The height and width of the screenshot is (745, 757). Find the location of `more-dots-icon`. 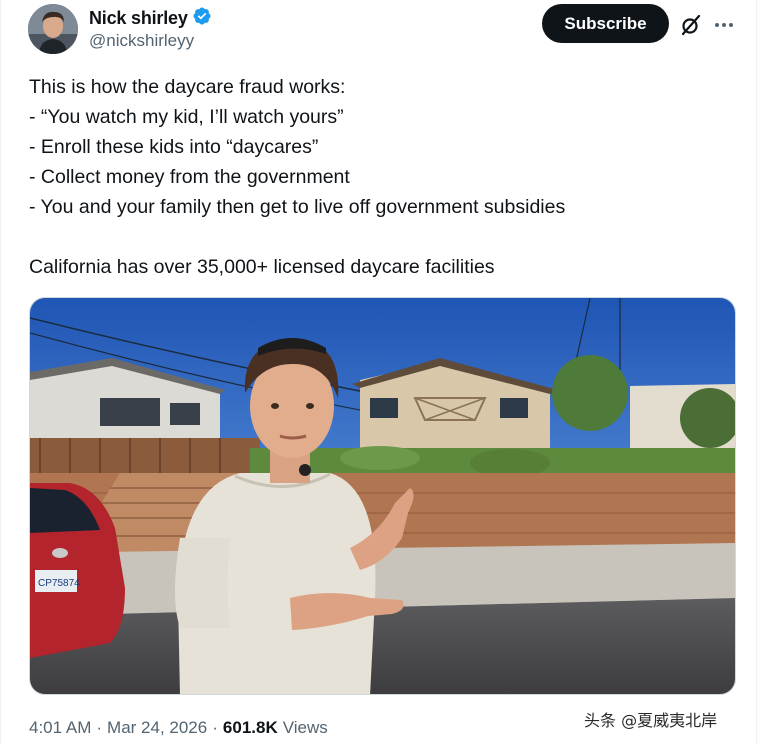

more-dots-icon is located at coordinates (724, 25).